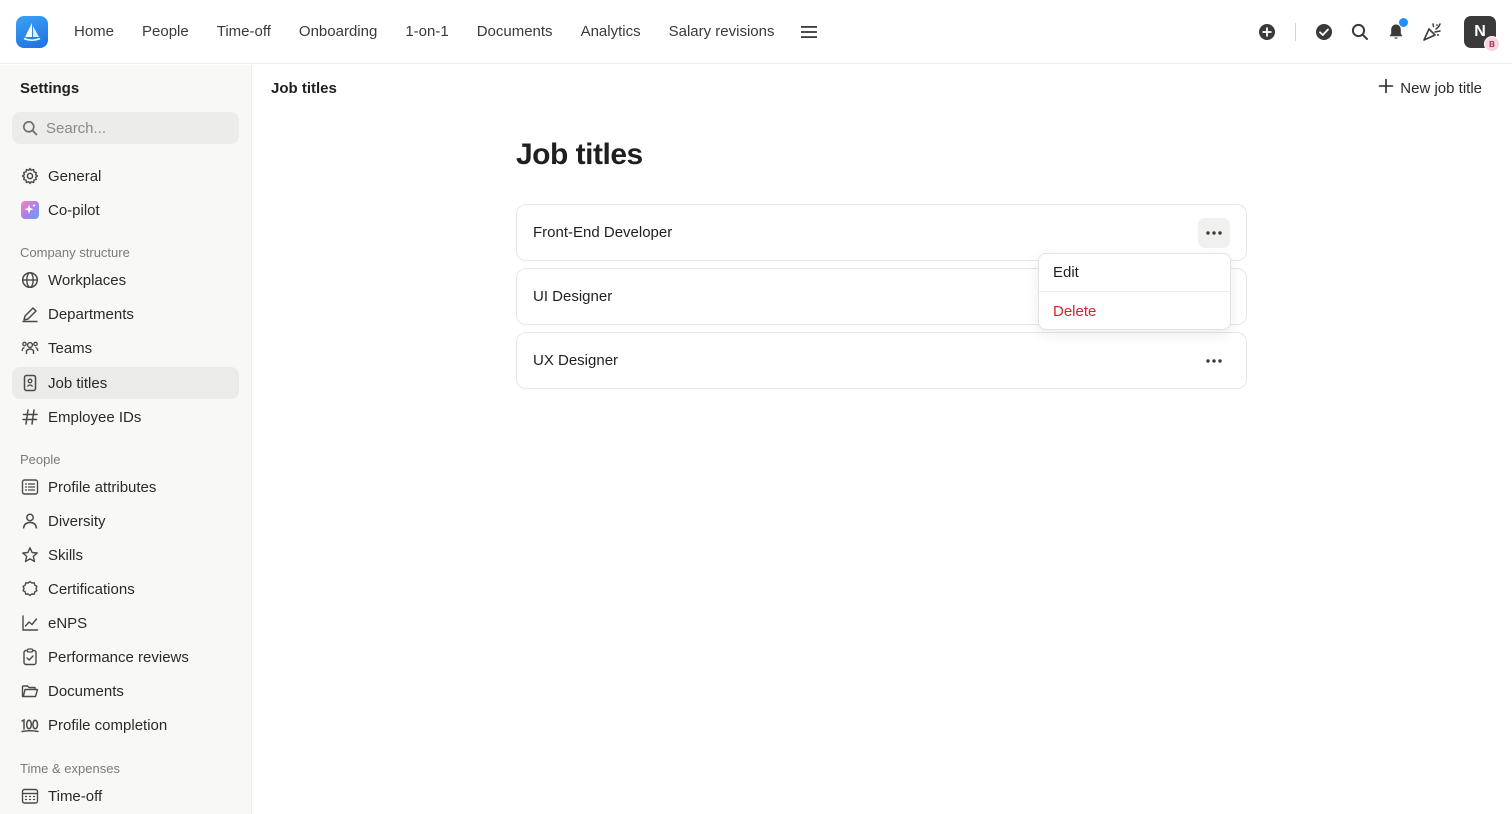 The height and width of the screenshot is (814, 1512). Describe the element at coordinates (125, 176) in the screenshot. I see `sidebar-item-general: General` at that location.